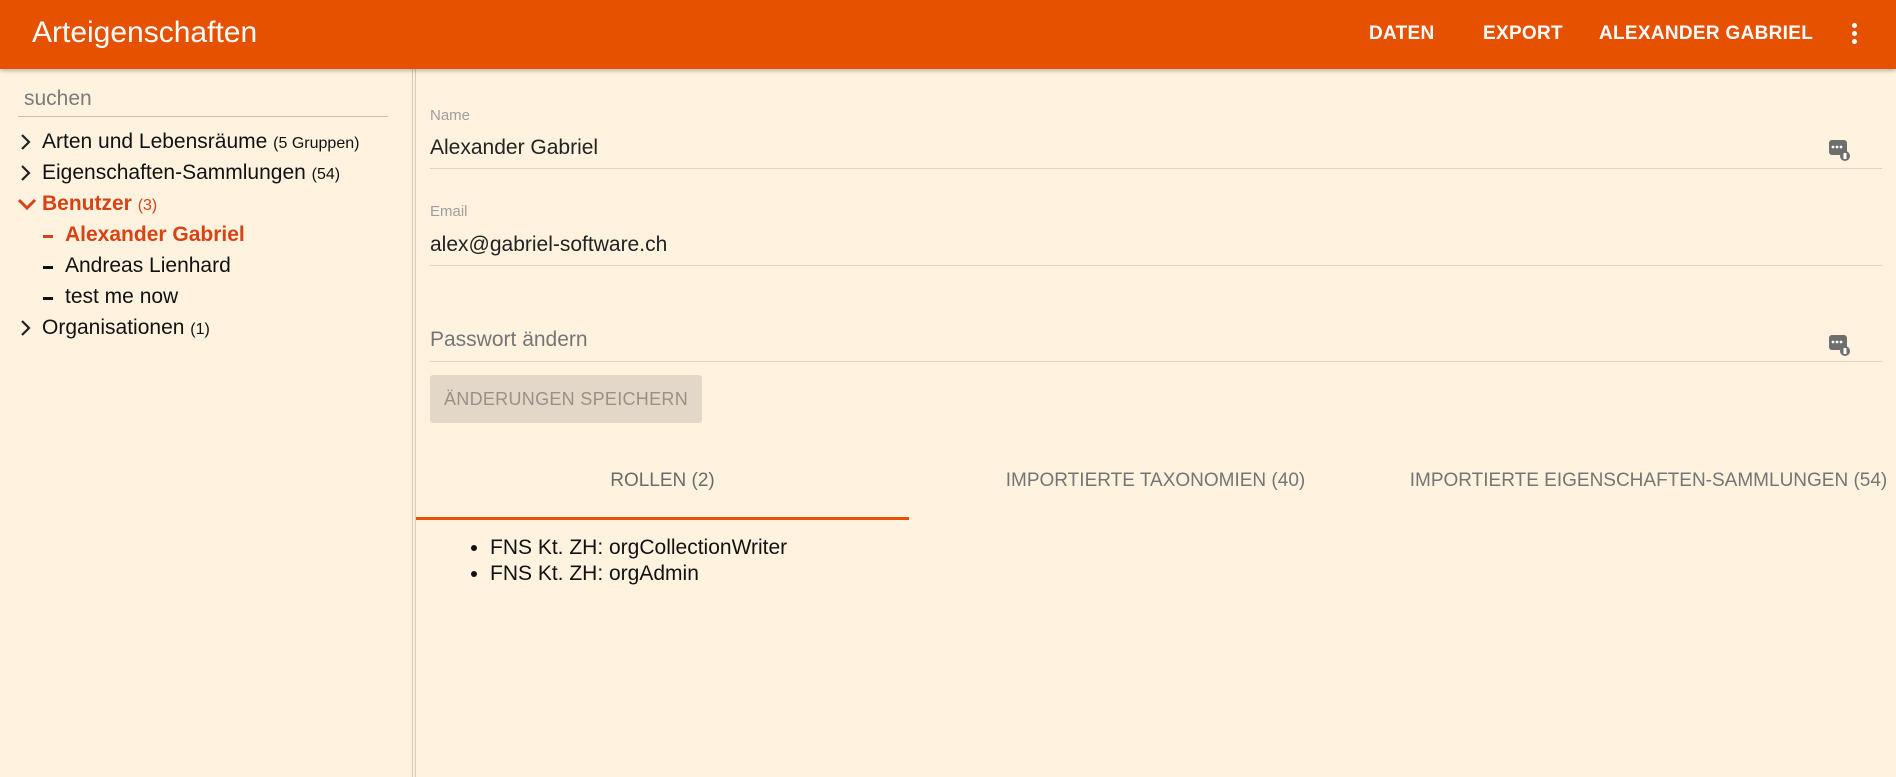 The height and width of the screenshot is (777, 1896). What do you see at coordinates (316, 143) in the screenshot?
I see `sidebar-item-count: (5 Gruppen)` at bounding box center [316, 143].